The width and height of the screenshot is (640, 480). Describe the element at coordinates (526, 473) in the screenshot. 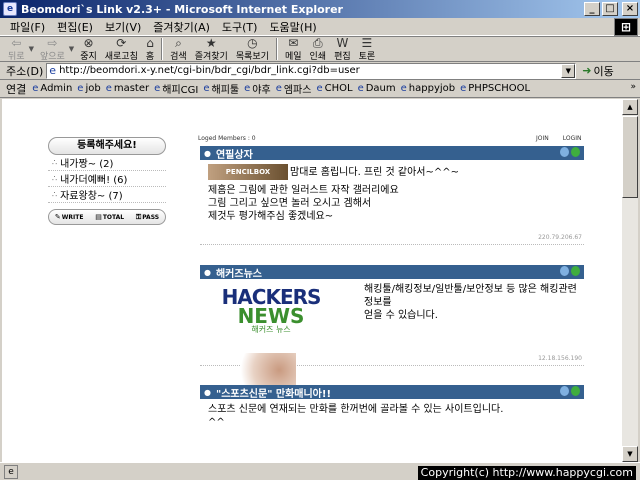

I see `copyright-status-text: Copyright(c) http://www.happycgi.com` at that location.